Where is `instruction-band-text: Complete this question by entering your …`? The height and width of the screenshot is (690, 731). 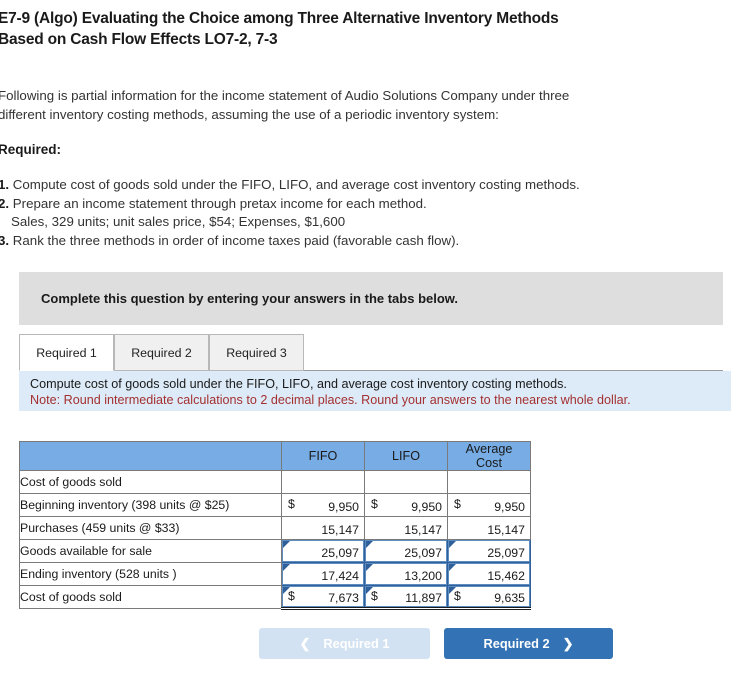
instruction-band-text: Complete this question by entering your … is located at coordinates (250, 298).